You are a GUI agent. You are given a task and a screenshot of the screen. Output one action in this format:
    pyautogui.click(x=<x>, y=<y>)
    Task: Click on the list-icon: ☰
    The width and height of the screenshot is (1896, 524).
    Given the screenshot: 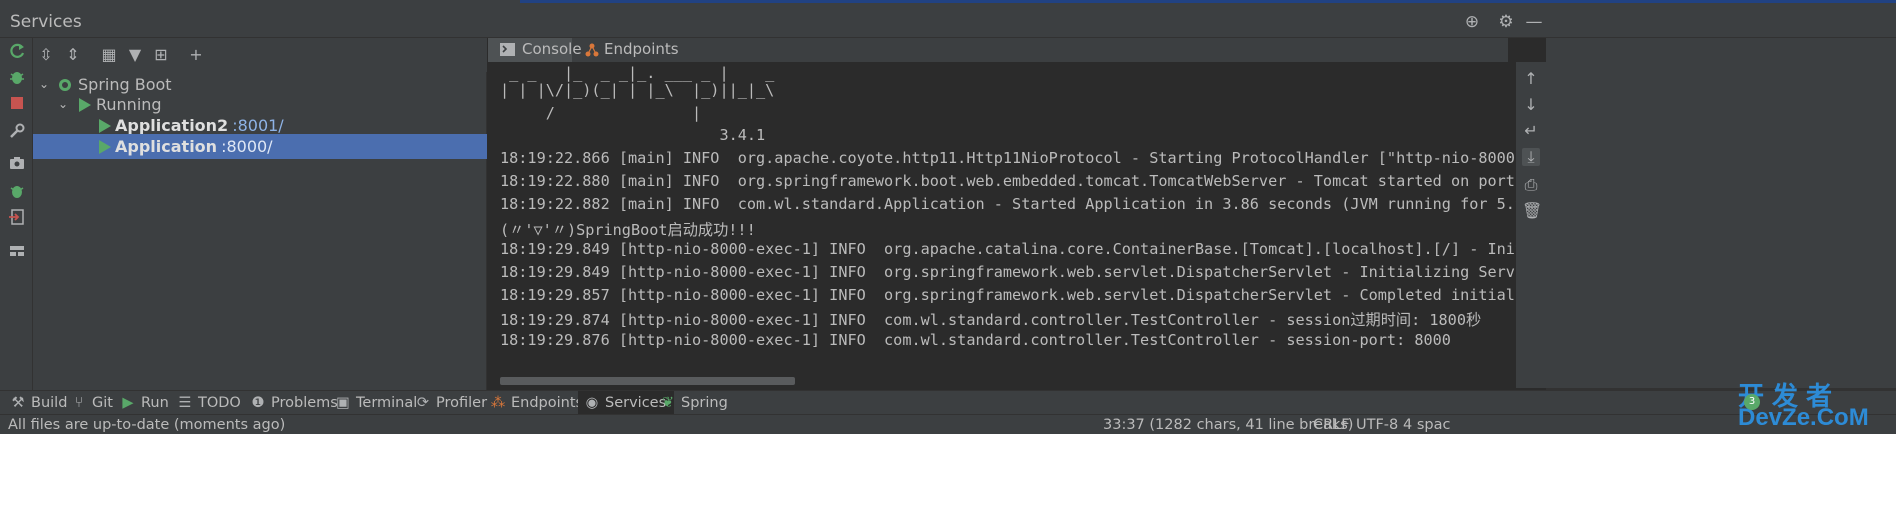 What is the action you would take?
    pyautogui.click(x=185, y=403)
    